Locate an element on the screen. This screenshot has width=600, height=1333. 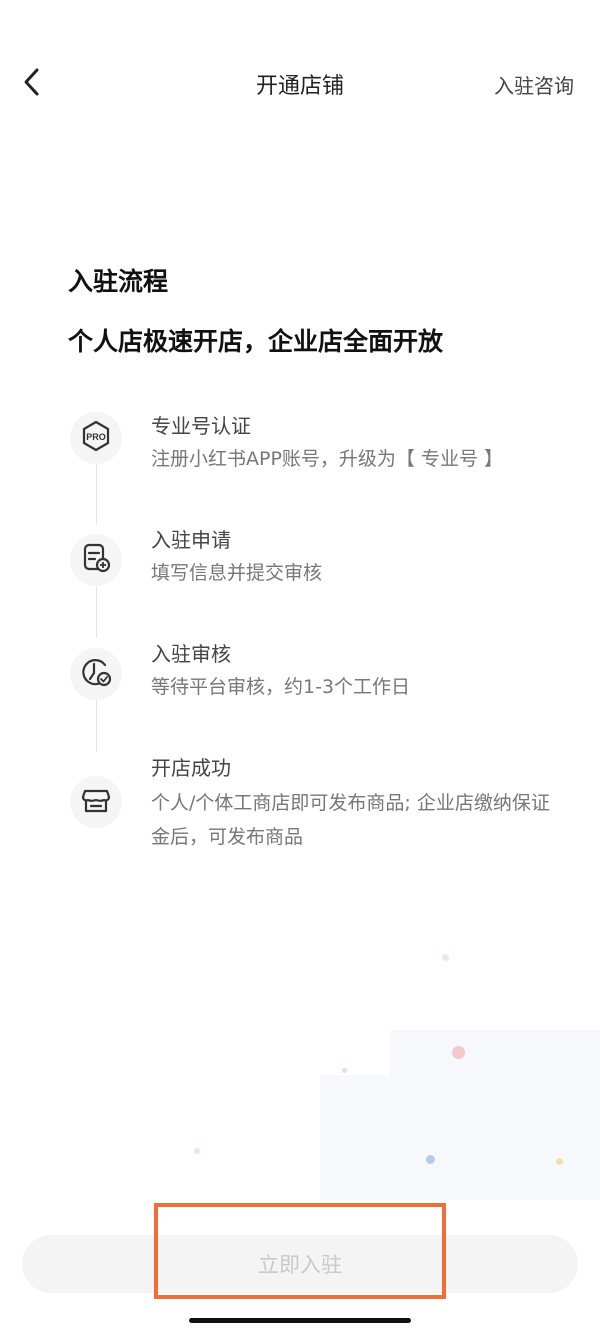
step-title: 专业号认证 is located at coordinates (201, 426).